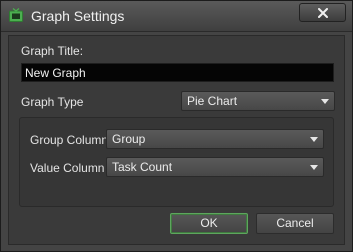 The image size is (353, 252). What do you see at coordinates (176, 16) in the screenshot?
I see `title-bar: Graph Settings` at bounding box center [176, 16].